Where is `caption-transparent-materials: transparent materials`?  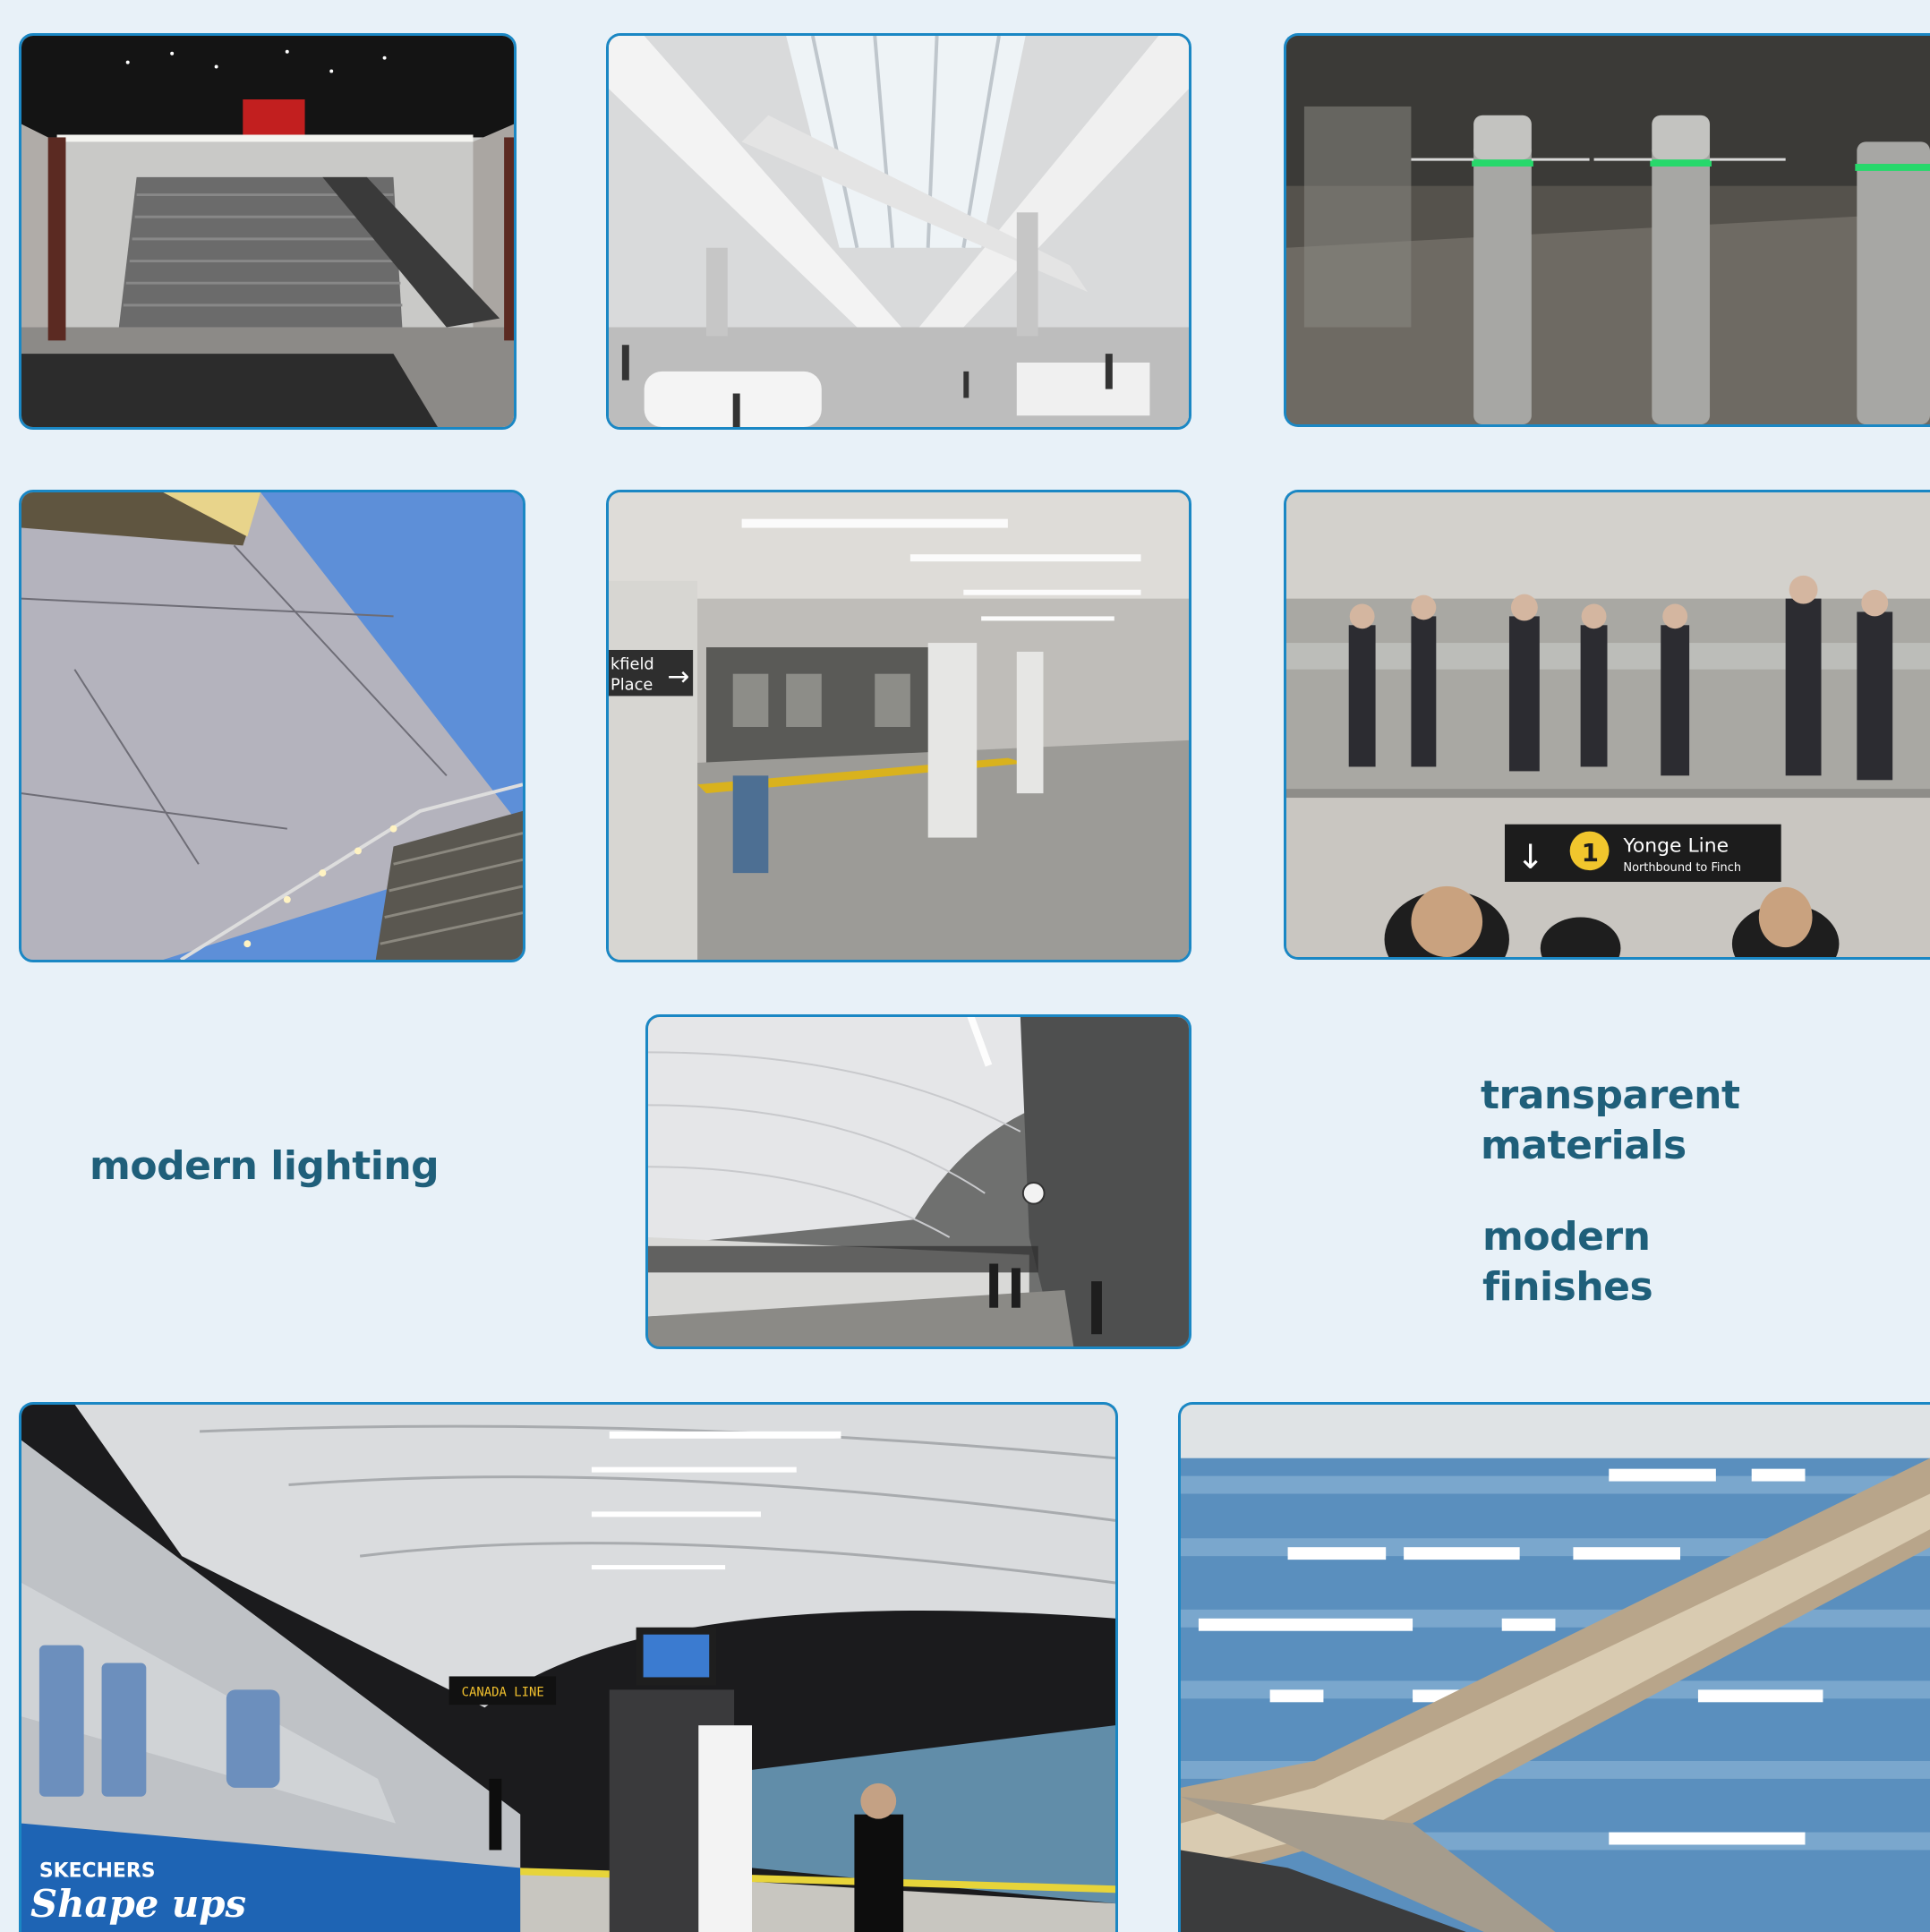
caption-transparent-materials: transparent materials is located at coordinates (1611, 1121).